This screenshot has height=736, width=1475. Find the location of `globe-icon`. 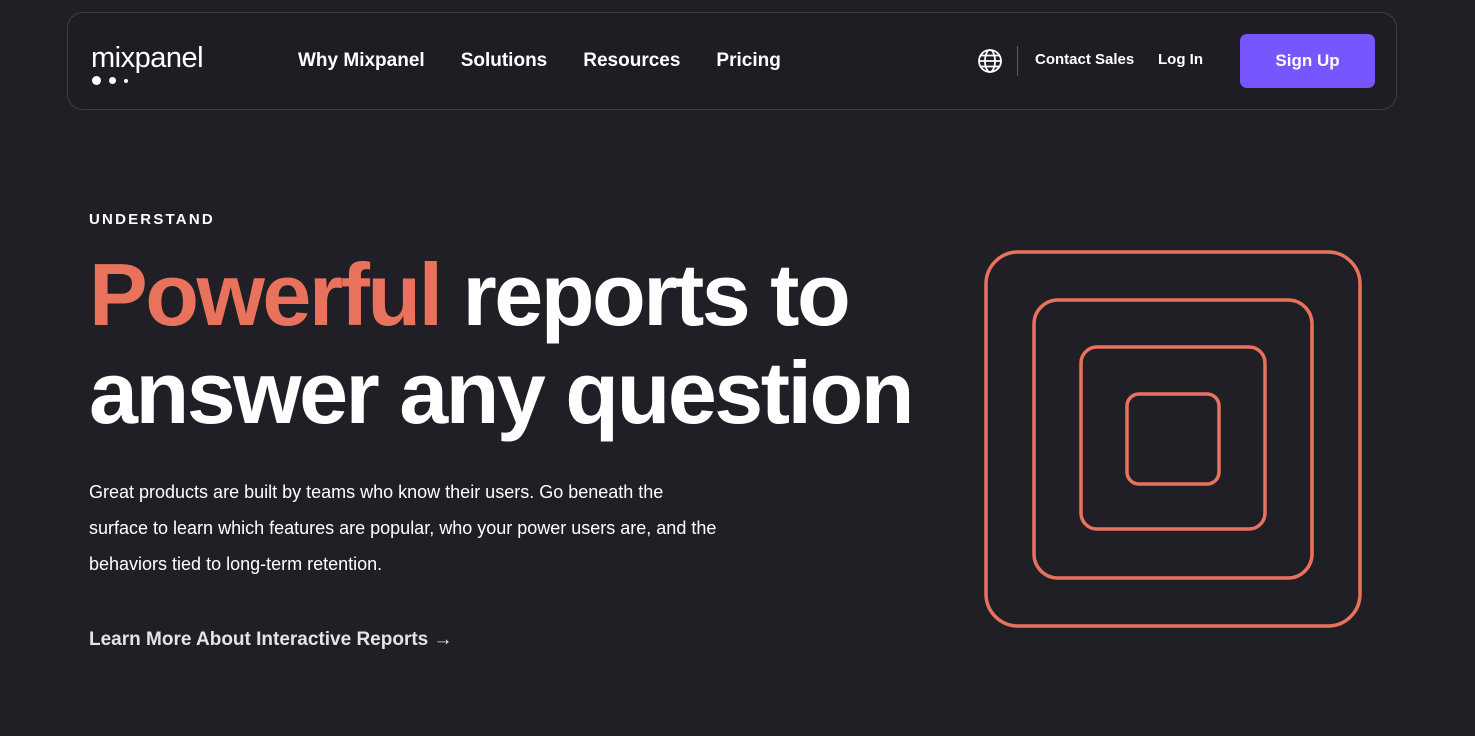

globe-icon is located at coordinates (990, 61).